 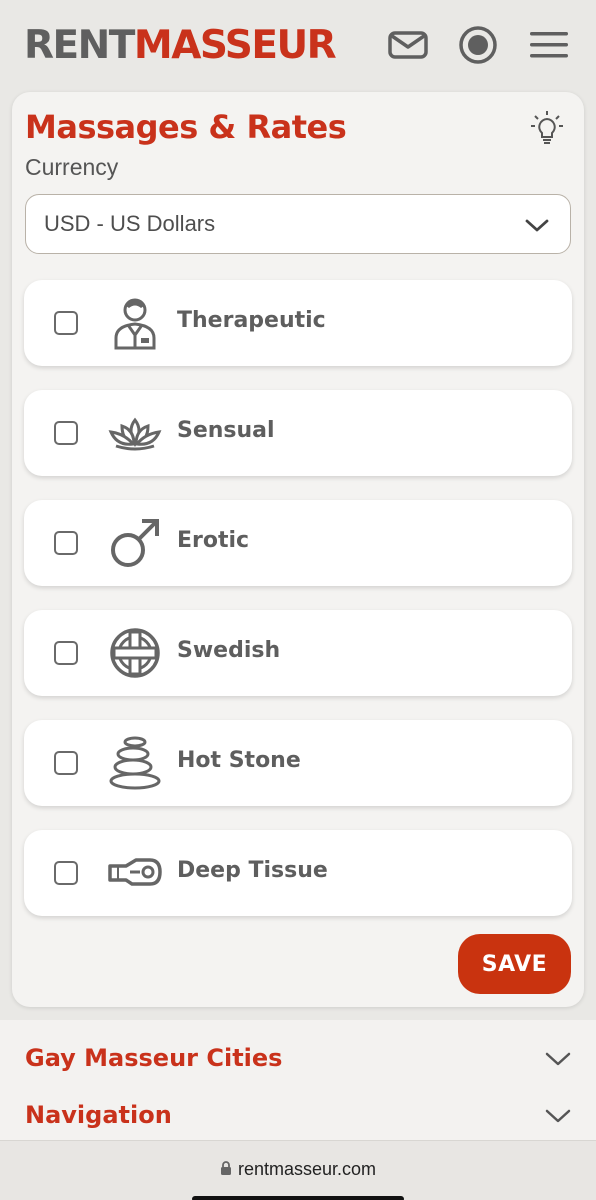 What do you see at coordinates (229, 650) in the screenshot?
I see `massage-type-label: Swedish` at bounding box center [229, 650].